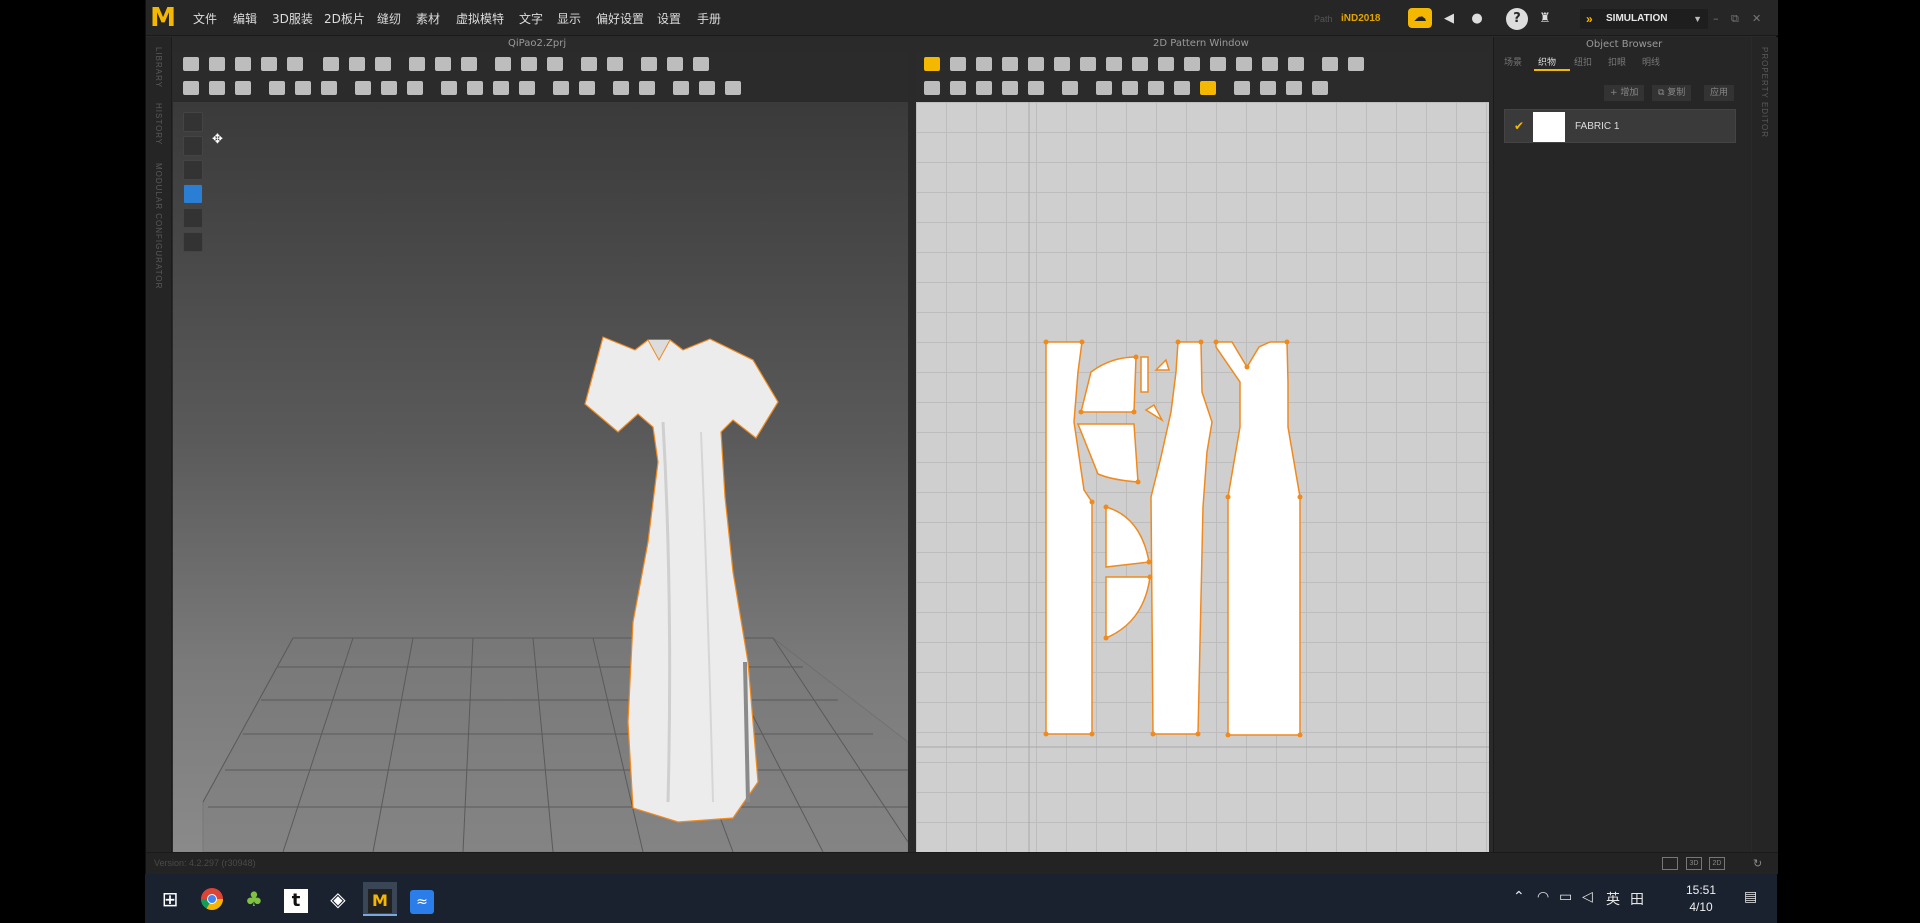  What do you see at coordinates (1644, 19) in the screenshot?
I see `simulation-mode-button: » SIMULATION ▼` at bounding box center [1644, 19].